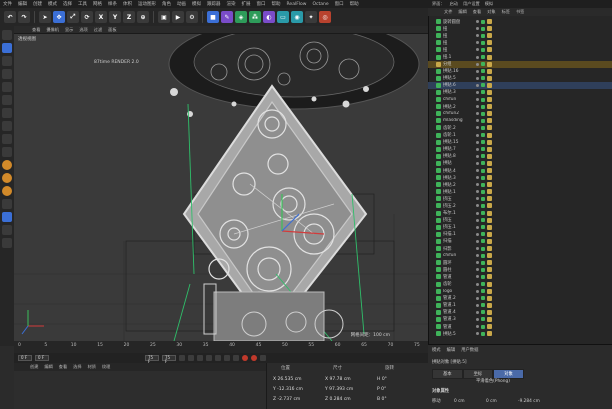  Describe the element at coordinates (83, 30) in the screenshot. I see `viewport-menu-item-3: 选项` at that location.